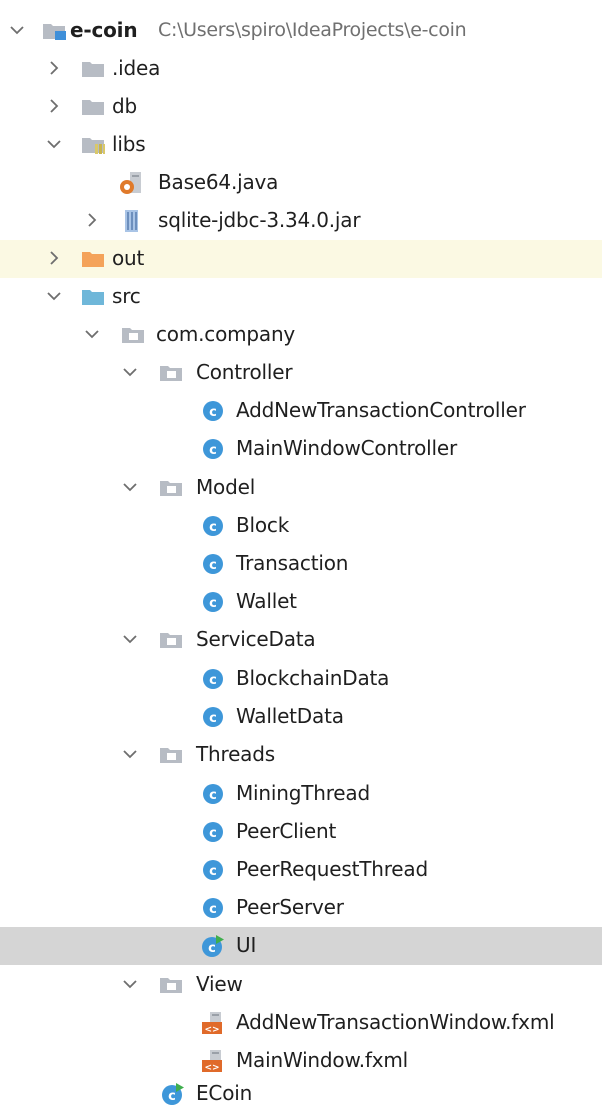  I want to click on tree-row-view: View, so click(301, 985).